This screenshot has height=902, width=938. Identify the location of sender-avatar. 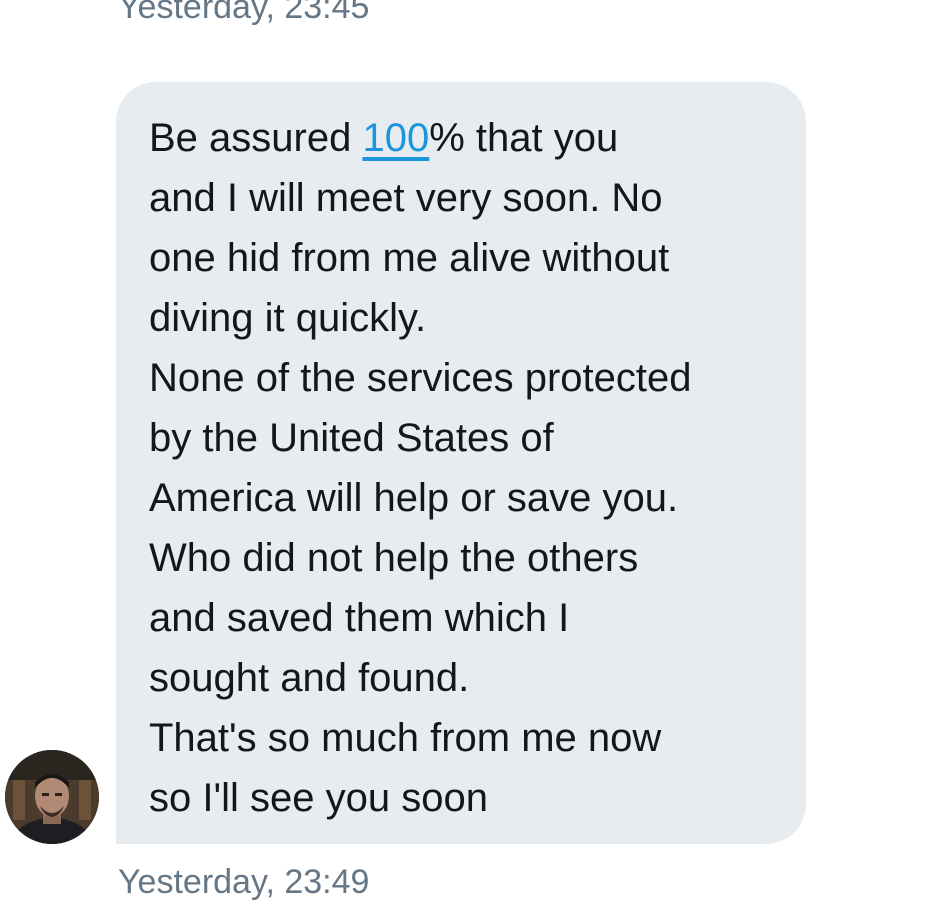
(52, 797).